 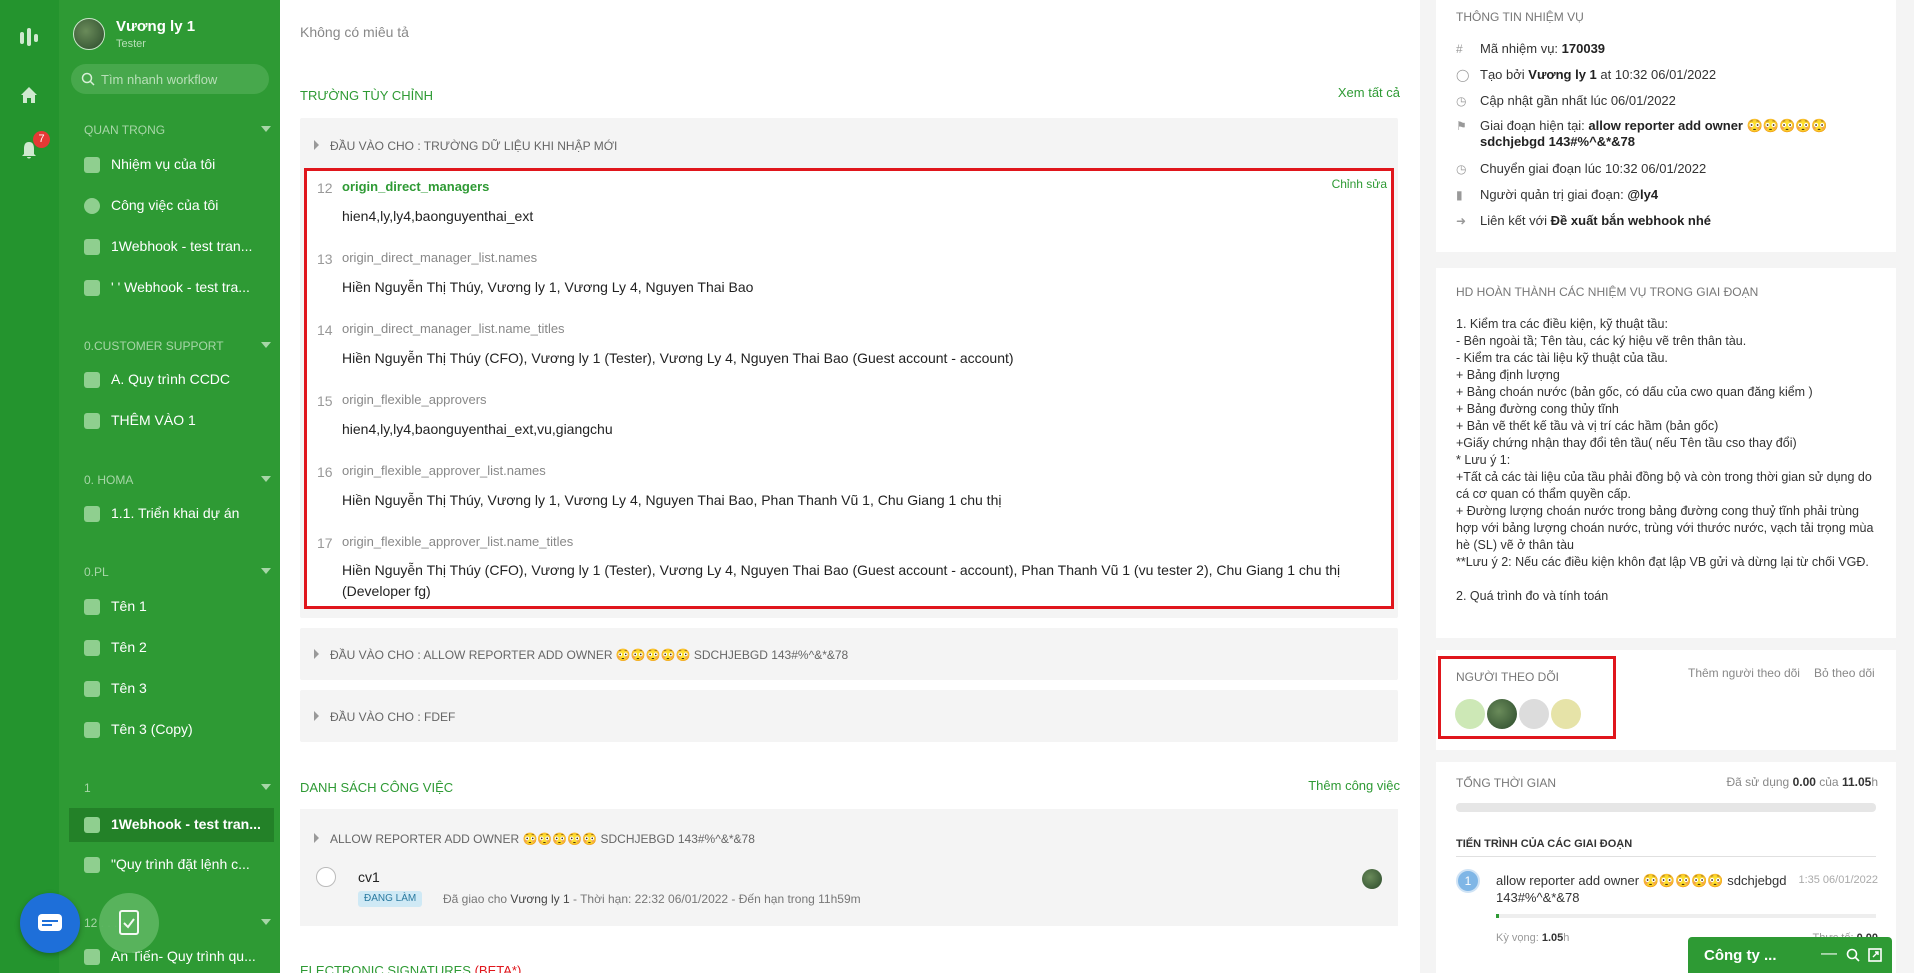 I want to click on sidebar-item-workflow: A. Quy trình CCDC, so click(x=171, y=380).